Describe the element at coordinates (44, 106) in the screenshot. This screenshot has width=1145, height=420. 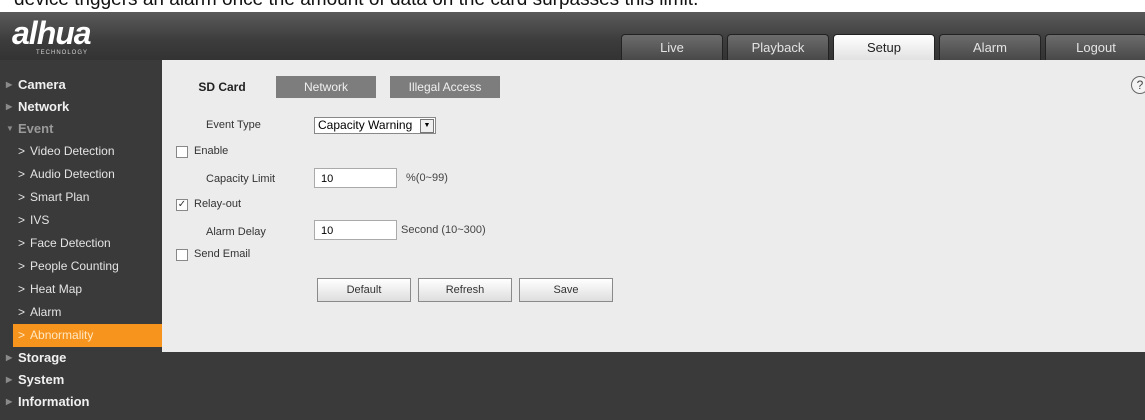
I see `sidebar-item-label: Network` at that location.